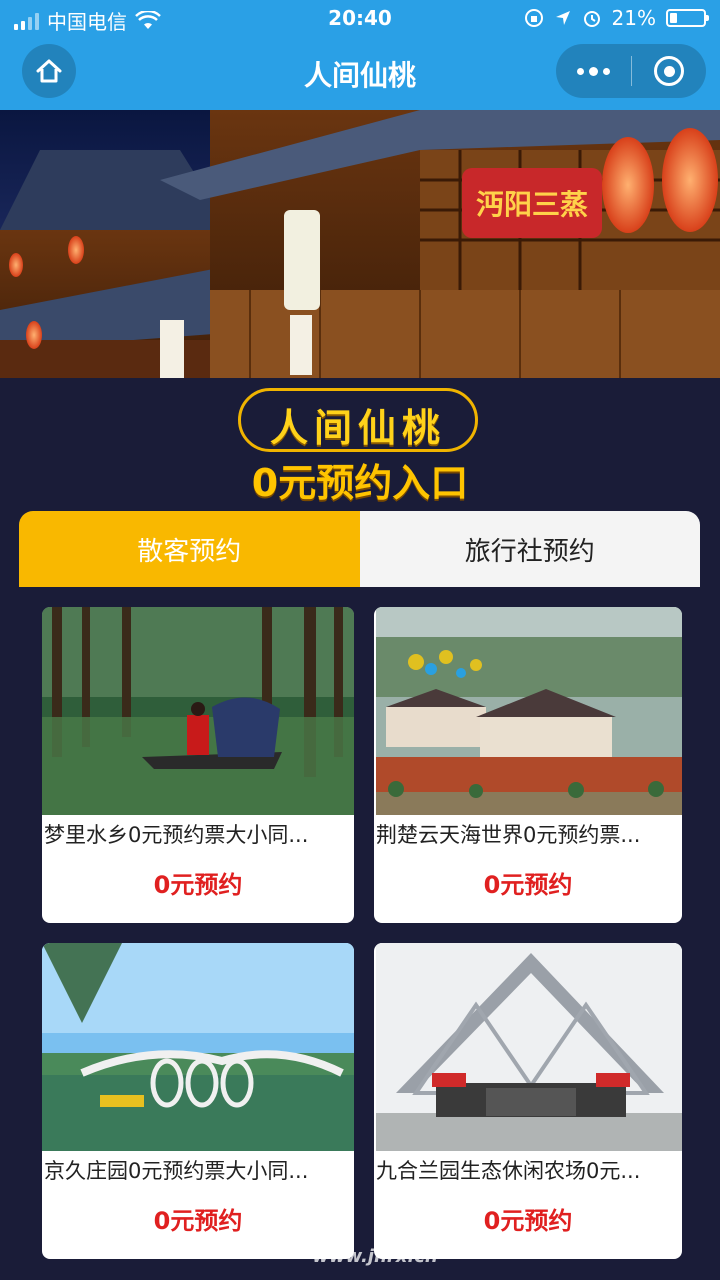 Image resolution: width=720 pixels, height=1280 pixels. I want to click on title-logo: 人间仙桃 0元预约入口, so click(360, 444).